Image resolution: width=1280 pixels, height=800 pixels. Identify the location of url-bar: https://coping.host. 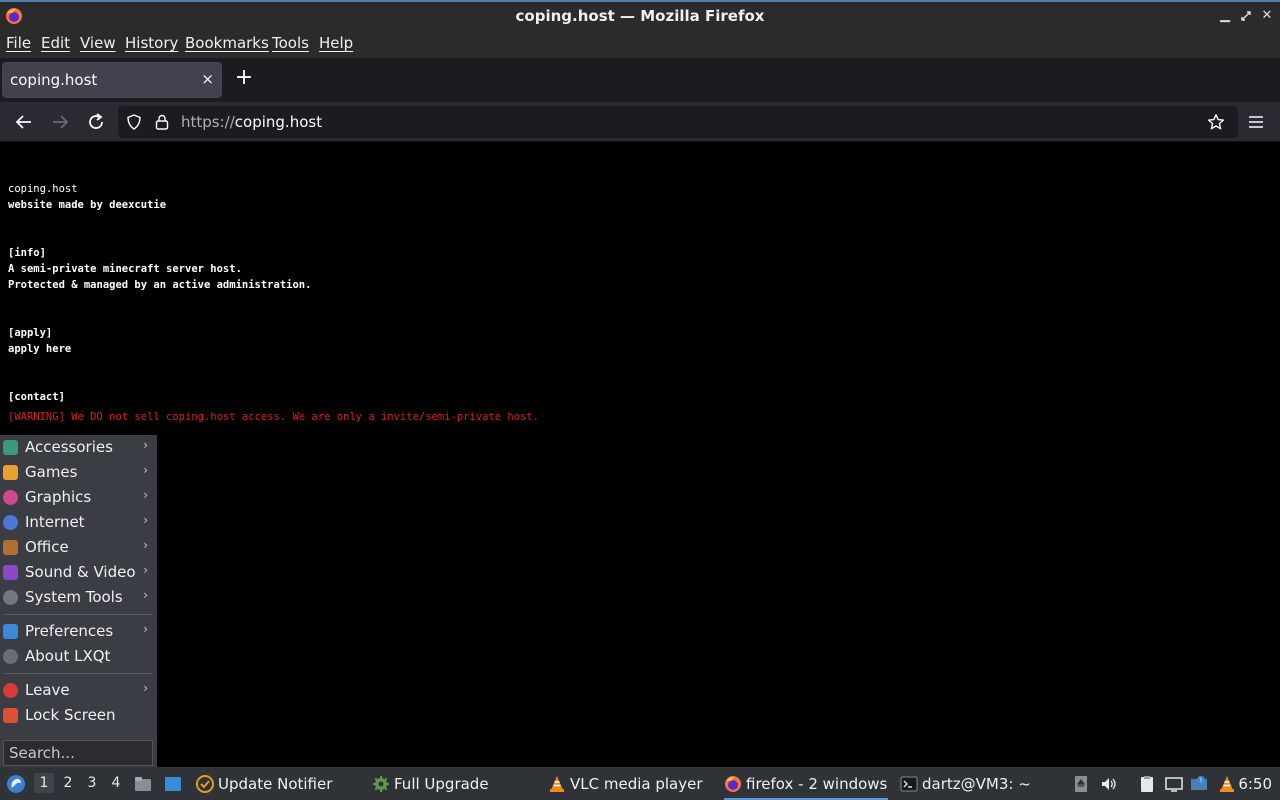
(678, 122).